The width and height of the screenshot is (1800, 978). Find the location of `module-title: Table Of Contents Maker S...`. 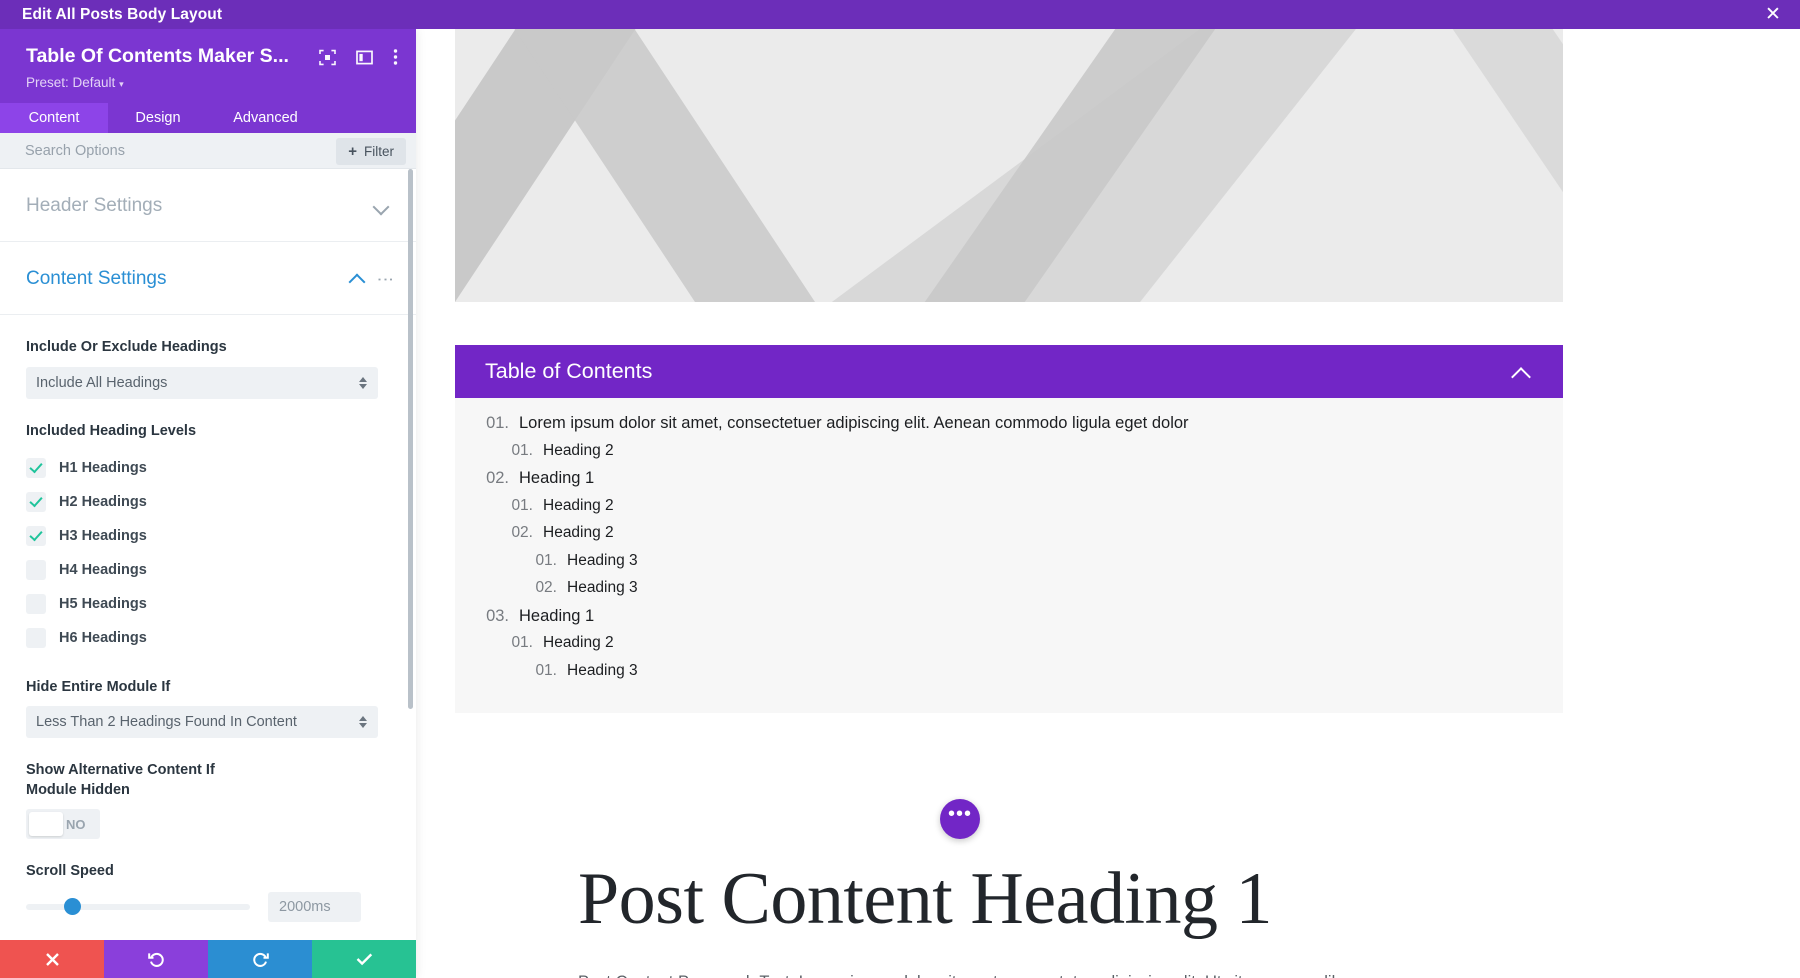

module-title: Table Of Contents Maker S... is located at coordinates (157, 56).